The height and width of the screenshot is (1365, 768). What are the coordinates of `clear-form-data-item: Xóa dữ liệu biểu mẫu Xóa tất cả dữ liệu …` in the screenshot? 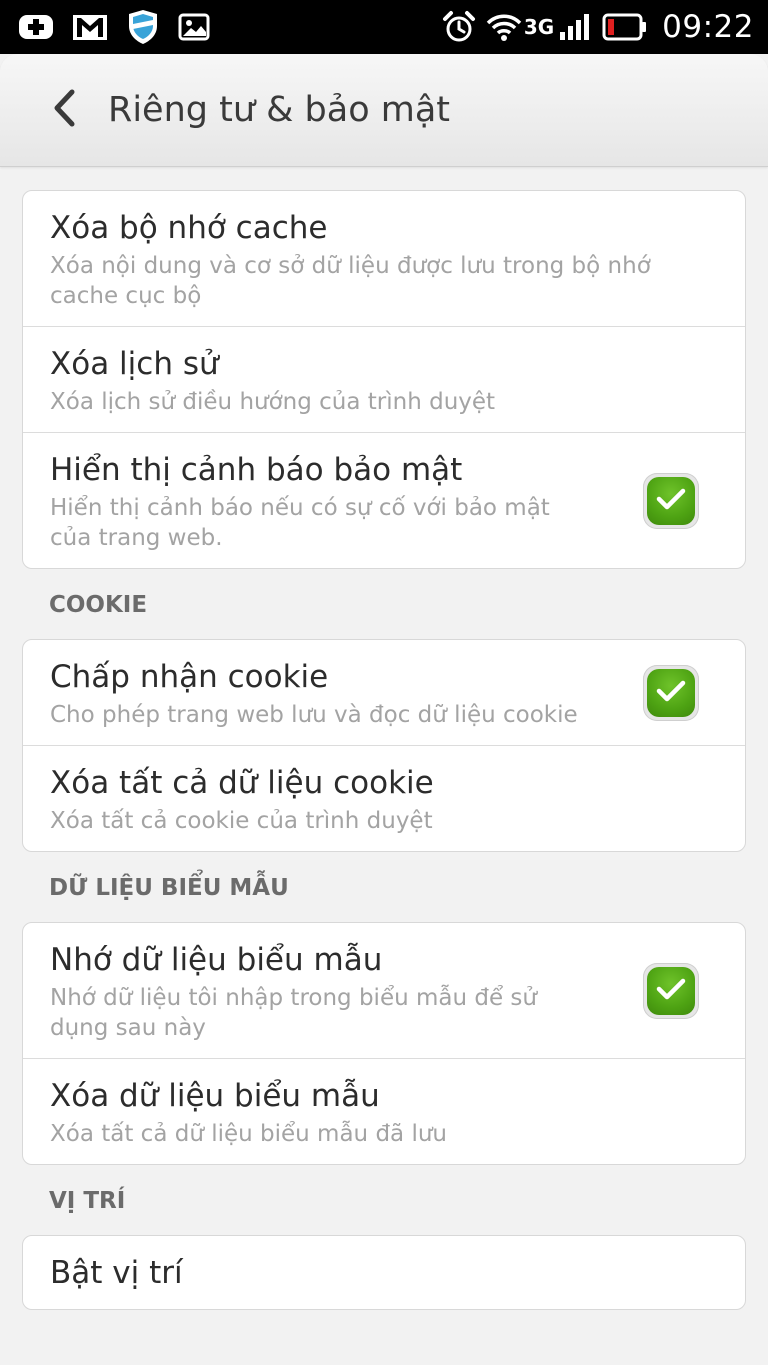 It's located at (384, 1111).